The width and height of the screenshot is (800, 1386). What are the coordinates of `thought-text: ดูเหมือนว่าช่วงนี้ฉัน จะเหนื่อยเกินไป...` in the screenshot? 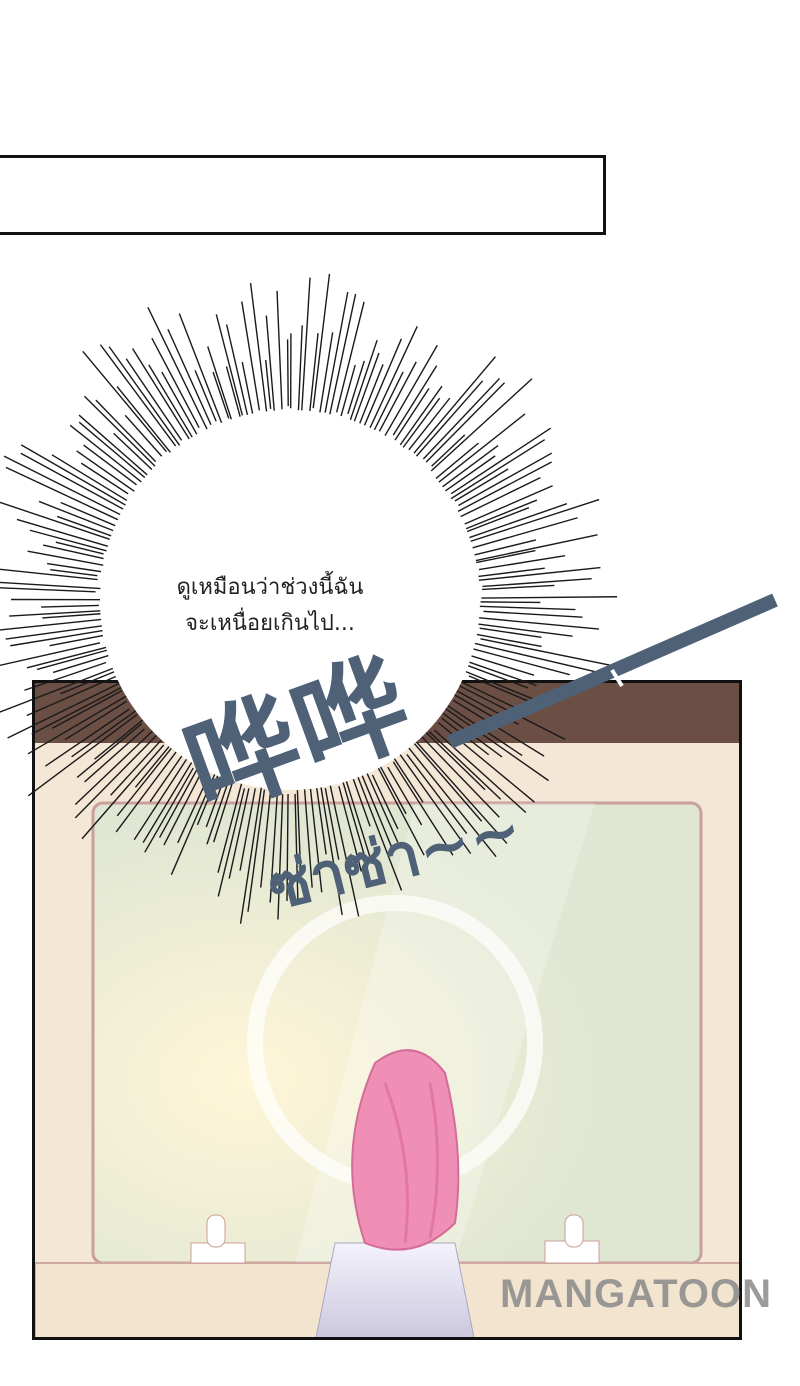 It's located at (270, 605).